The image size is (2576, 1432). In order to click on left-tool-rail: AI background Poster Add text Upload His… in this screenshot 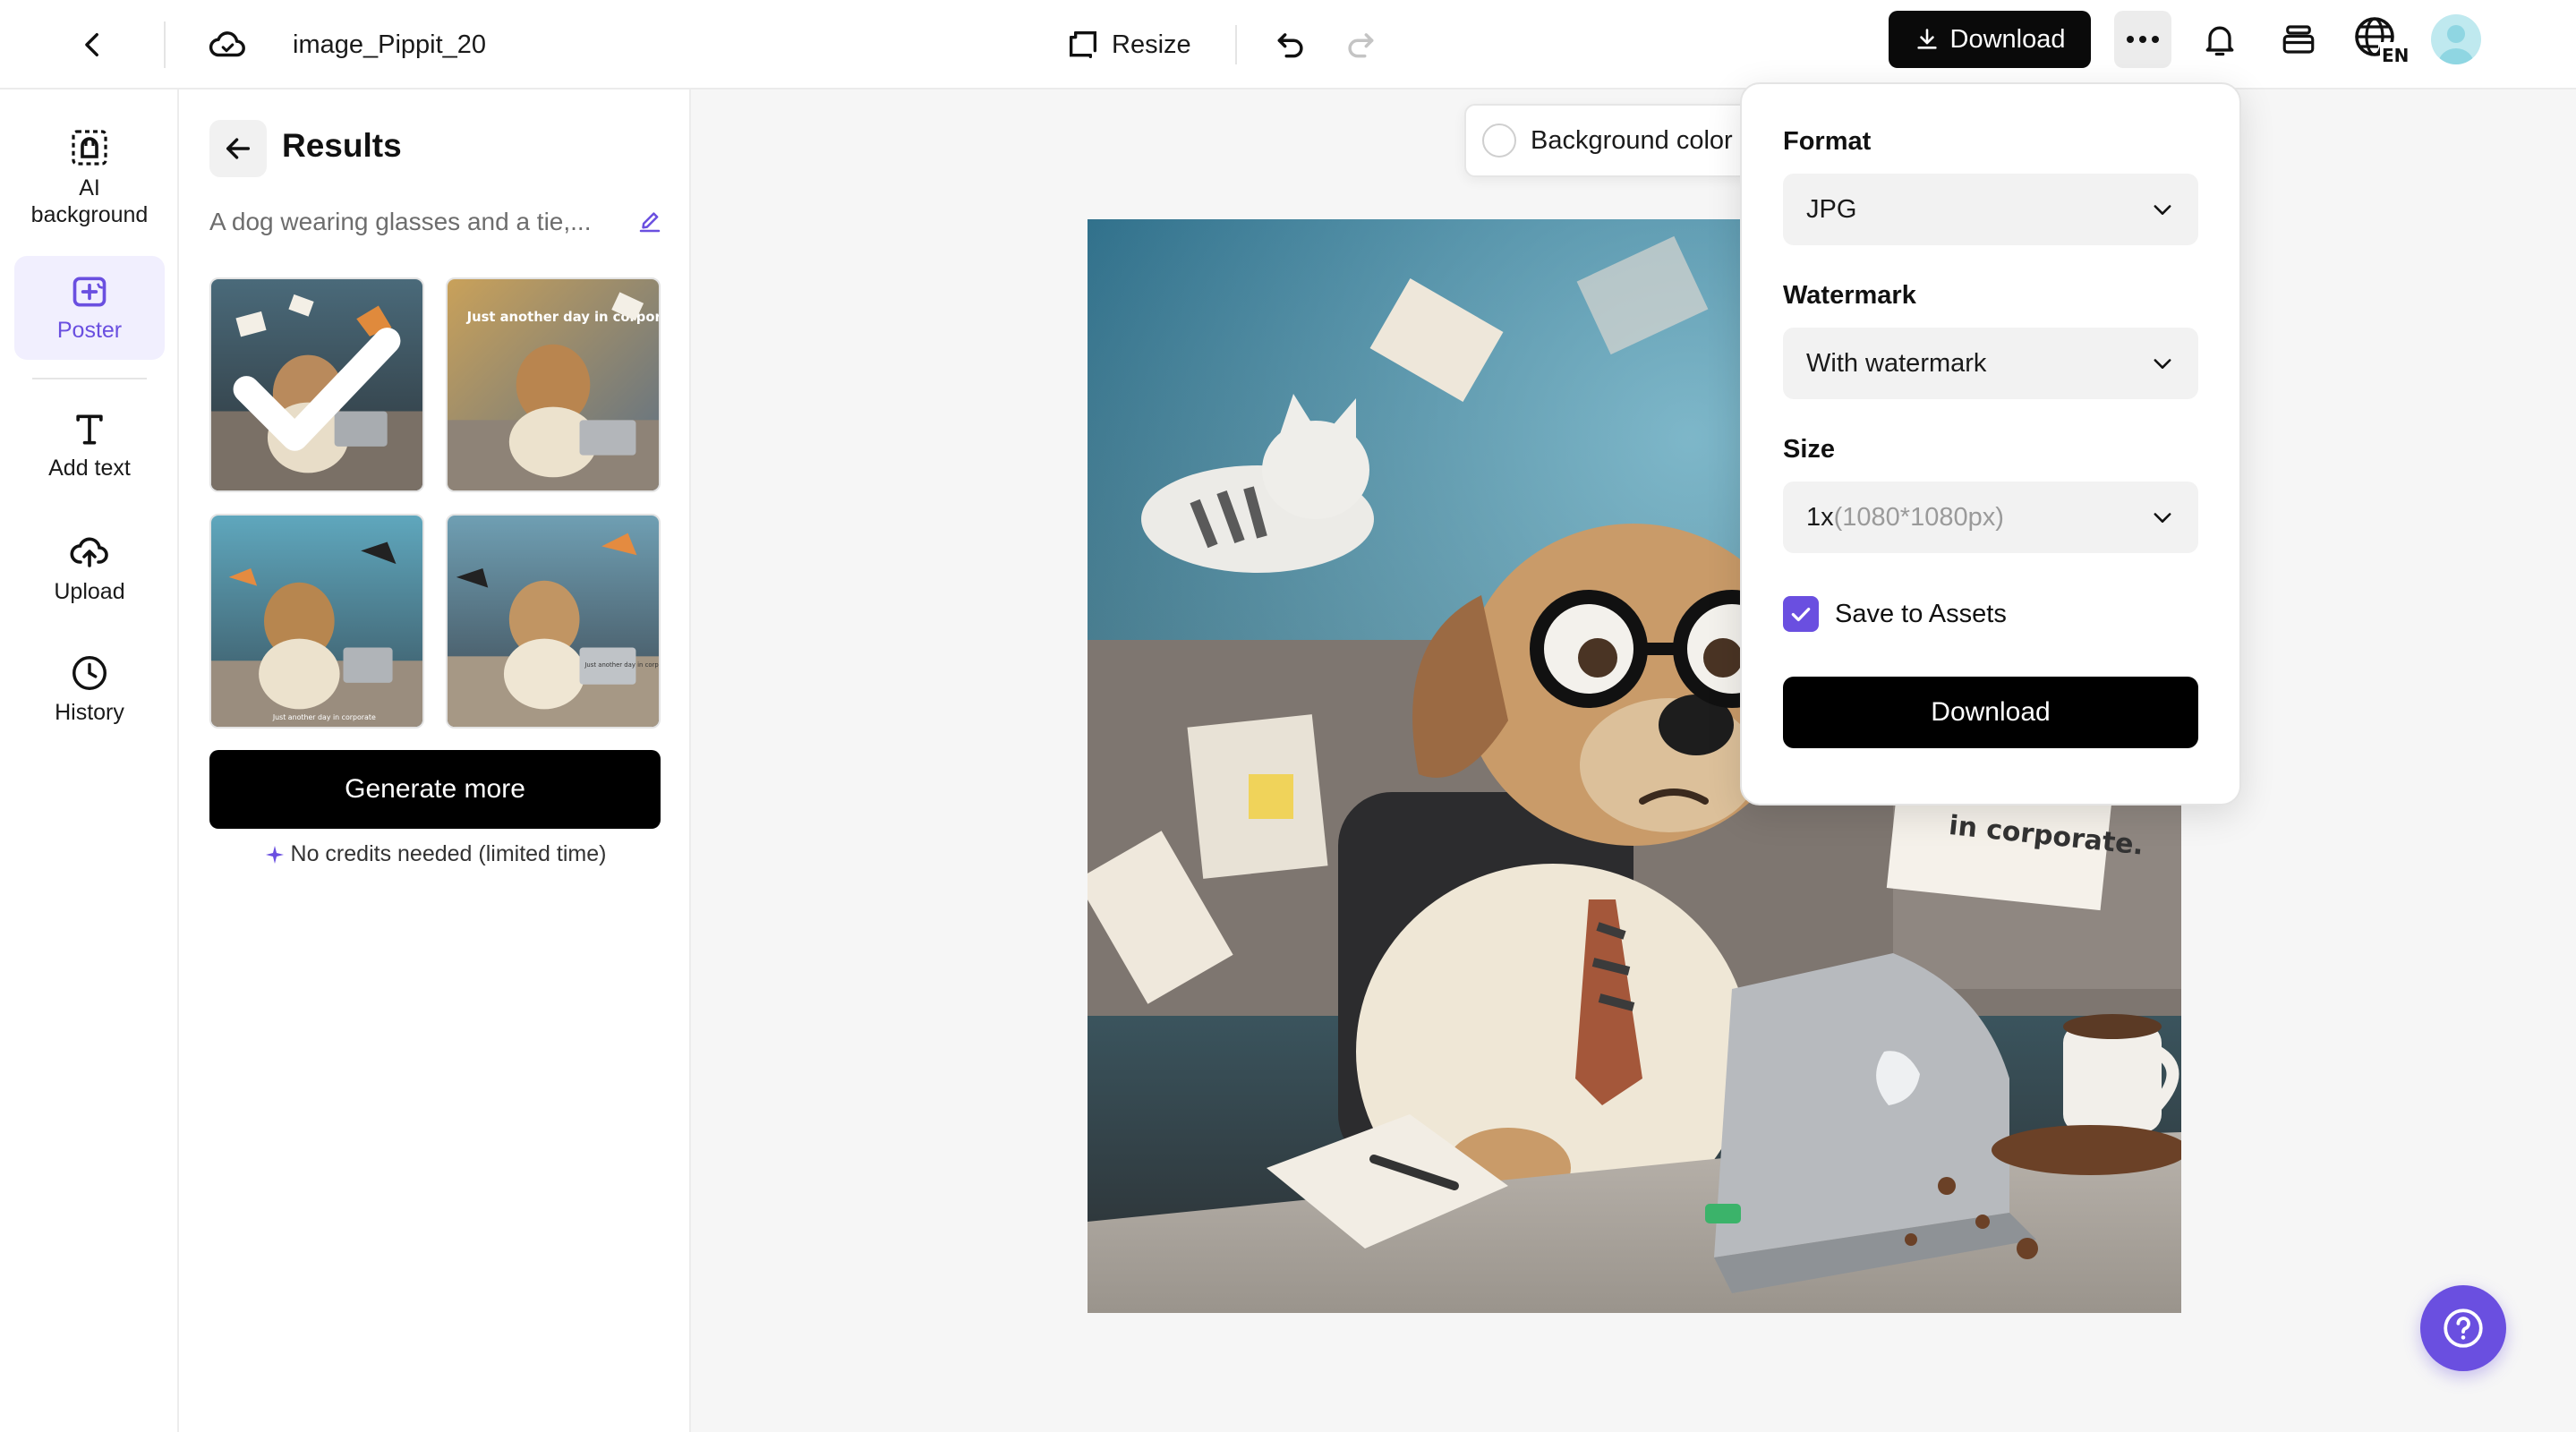, I will do `click(89, 761)`.